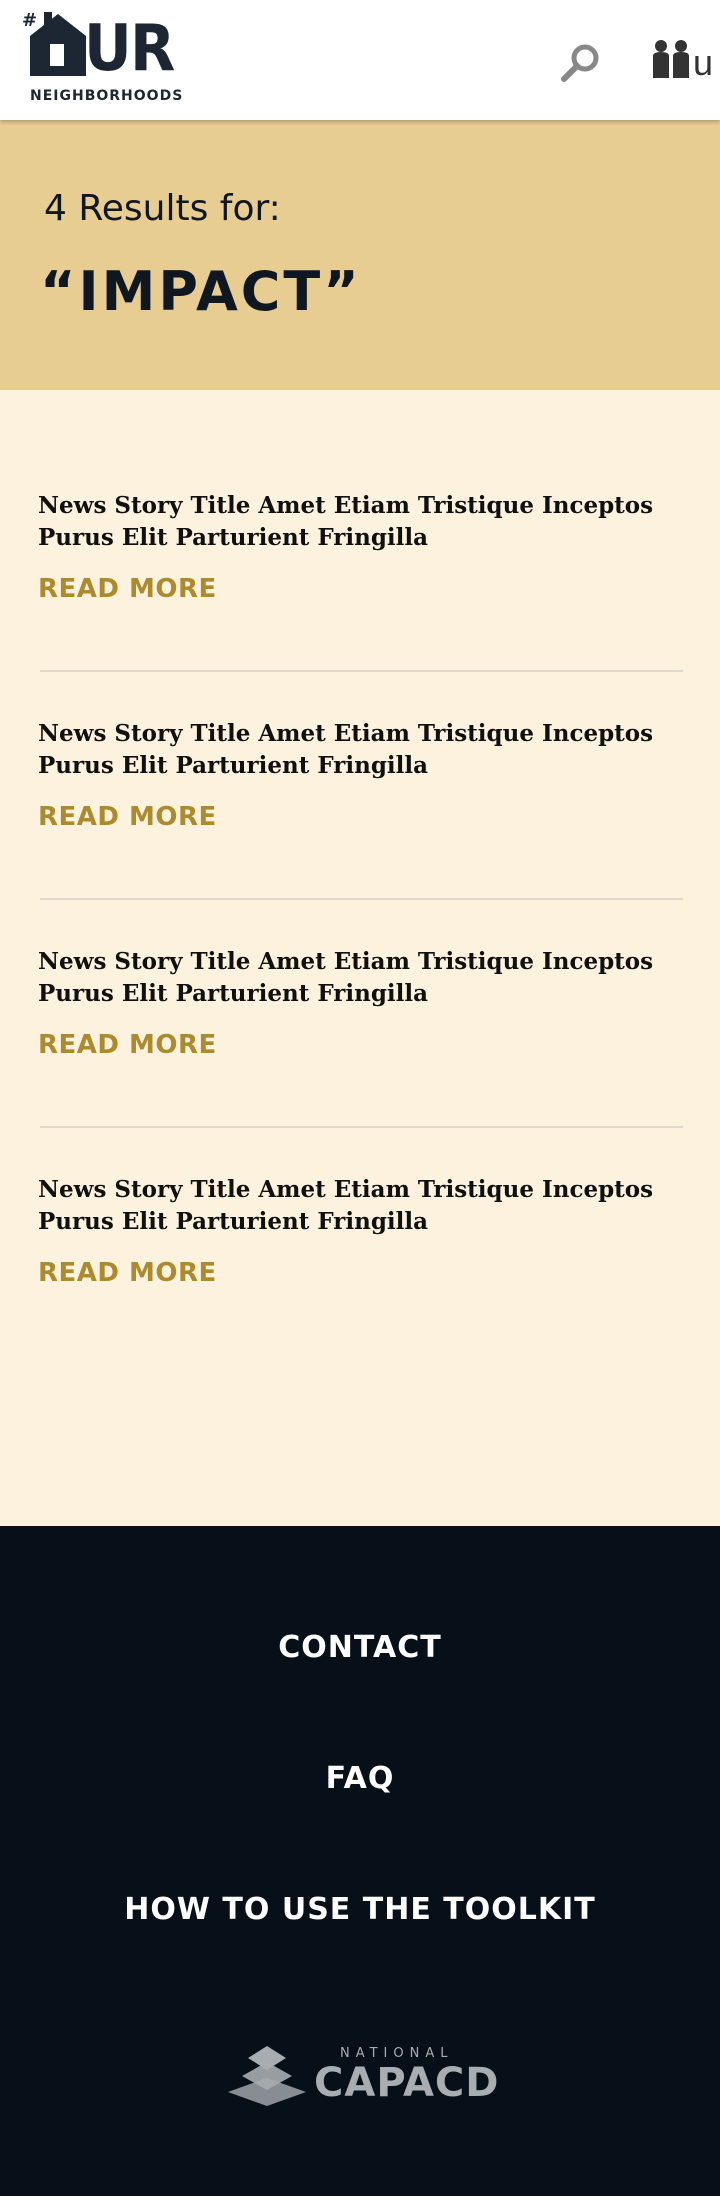 Image resolution: width=720 pixels, height=2196 pixels. What do you see at coordinates (162, 208) in the screenshot?
I see `results-count: 4 Results for:` at bounding box center [162, 208].